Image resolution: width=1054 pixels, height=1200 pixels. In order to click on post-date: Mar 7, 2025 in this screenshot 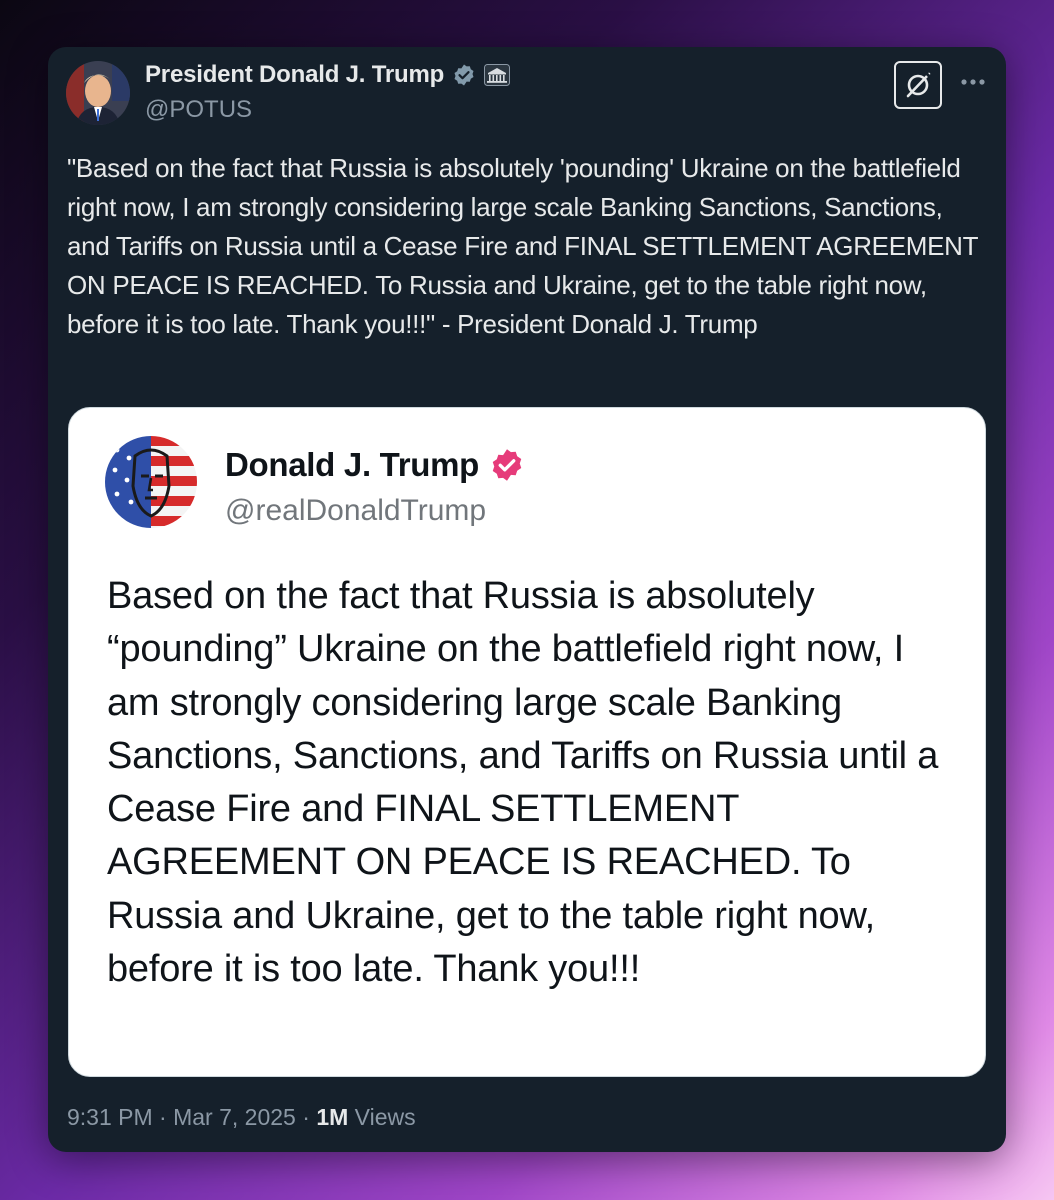, I will do `click(234, 1117)`.